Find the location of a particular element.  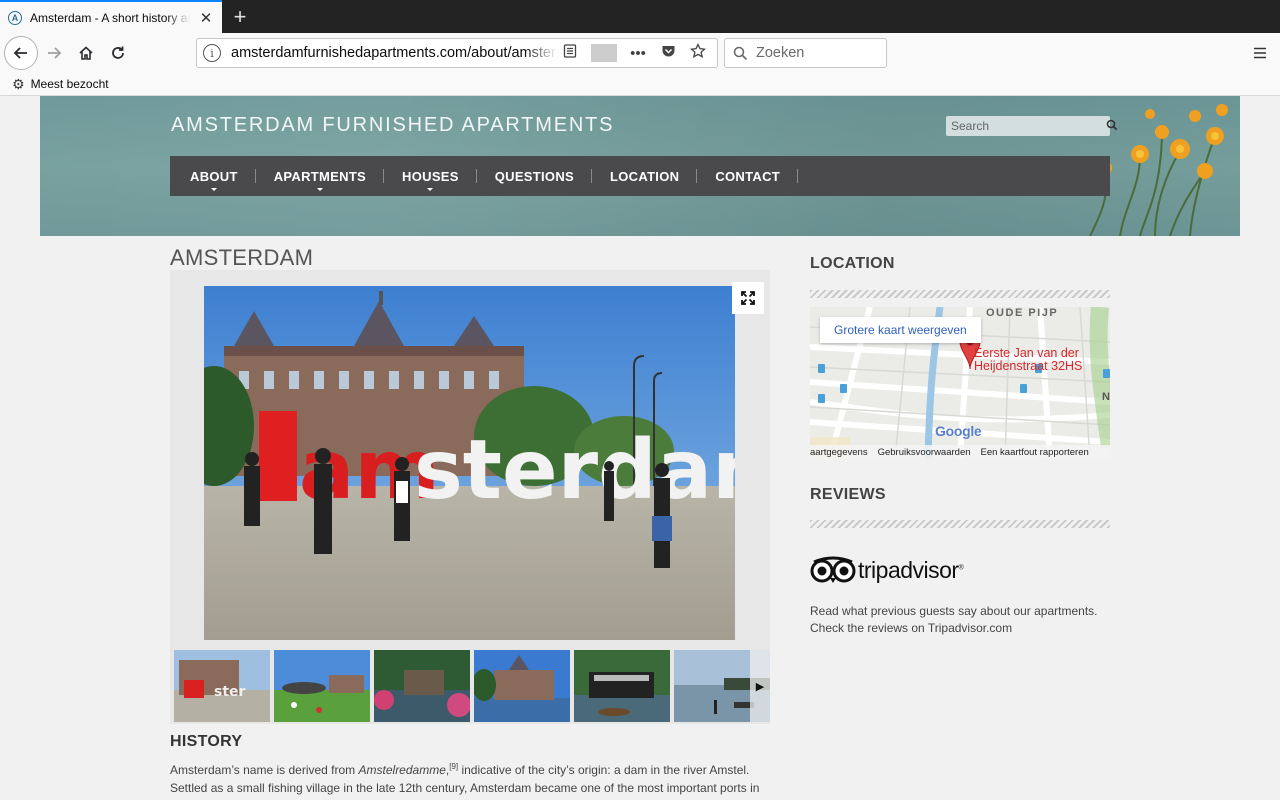

site-search-box is located at coordinates (1032, 126).